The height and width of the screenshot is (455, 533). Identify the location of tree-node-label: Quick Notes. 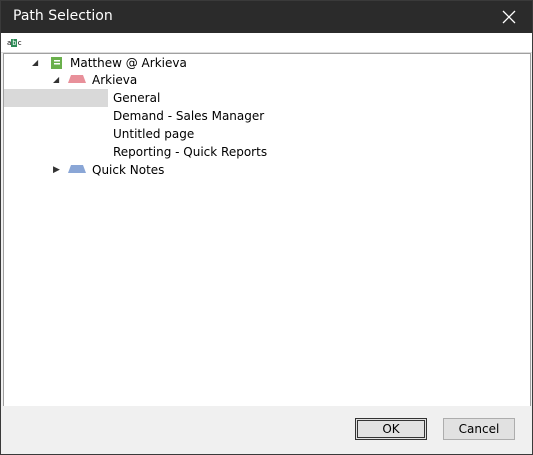
(128, 170).